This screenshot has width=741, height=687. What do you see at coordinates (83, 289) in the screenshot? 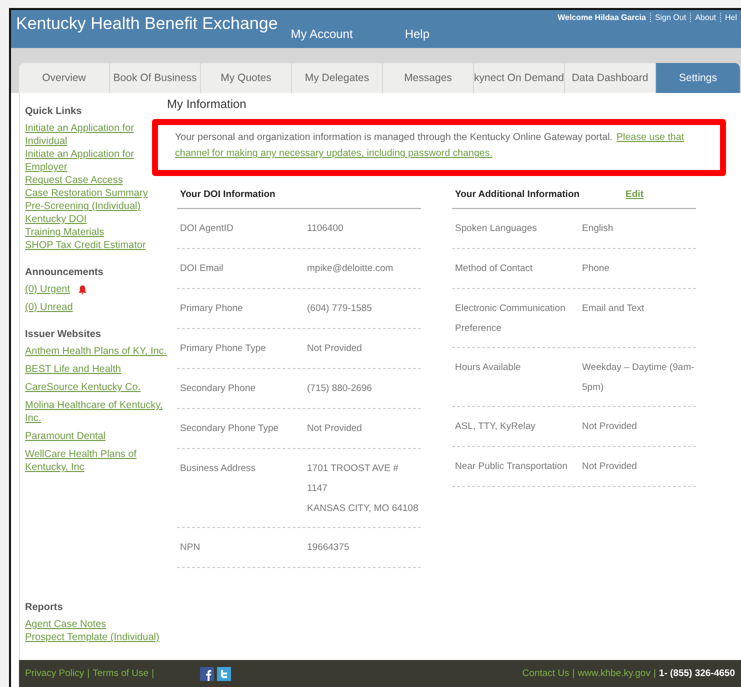
I see `bell-icon` at bounding box center [83, 289].